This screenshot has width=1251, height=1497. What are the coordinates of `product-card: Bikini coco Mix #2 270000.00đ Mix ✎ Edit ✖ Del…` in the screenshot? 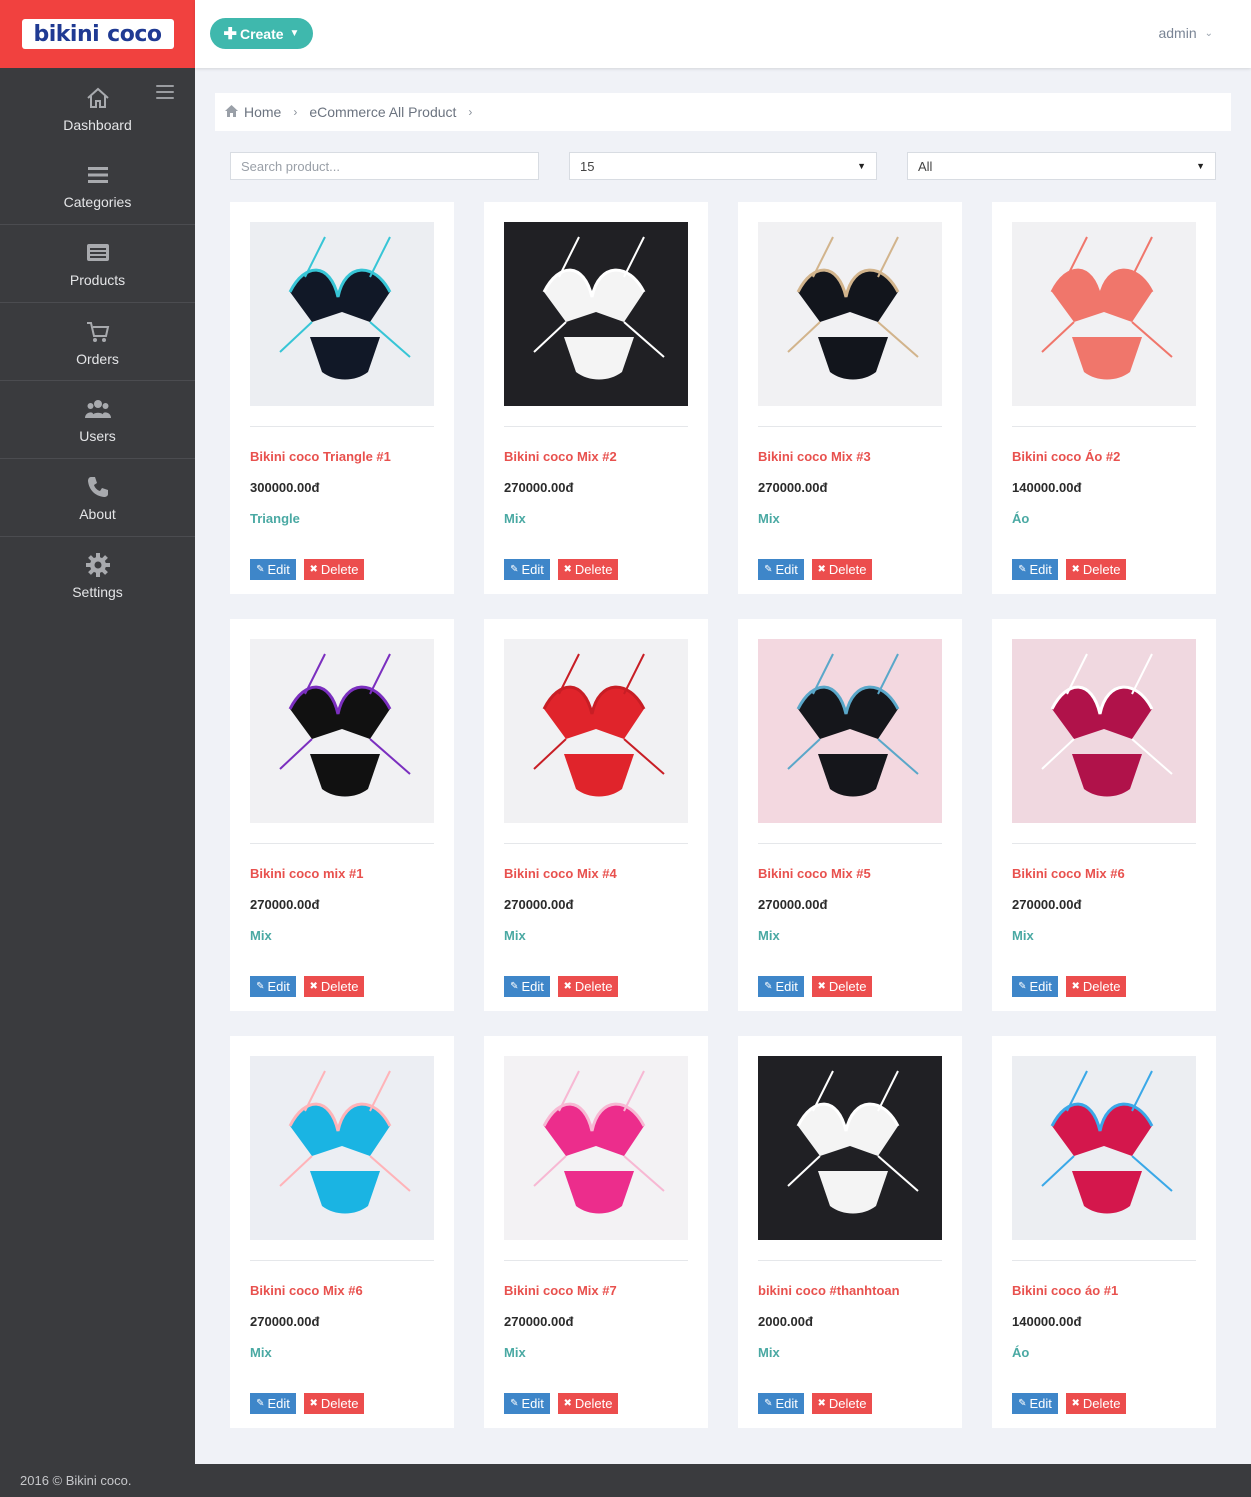 It's located at (596, 398).